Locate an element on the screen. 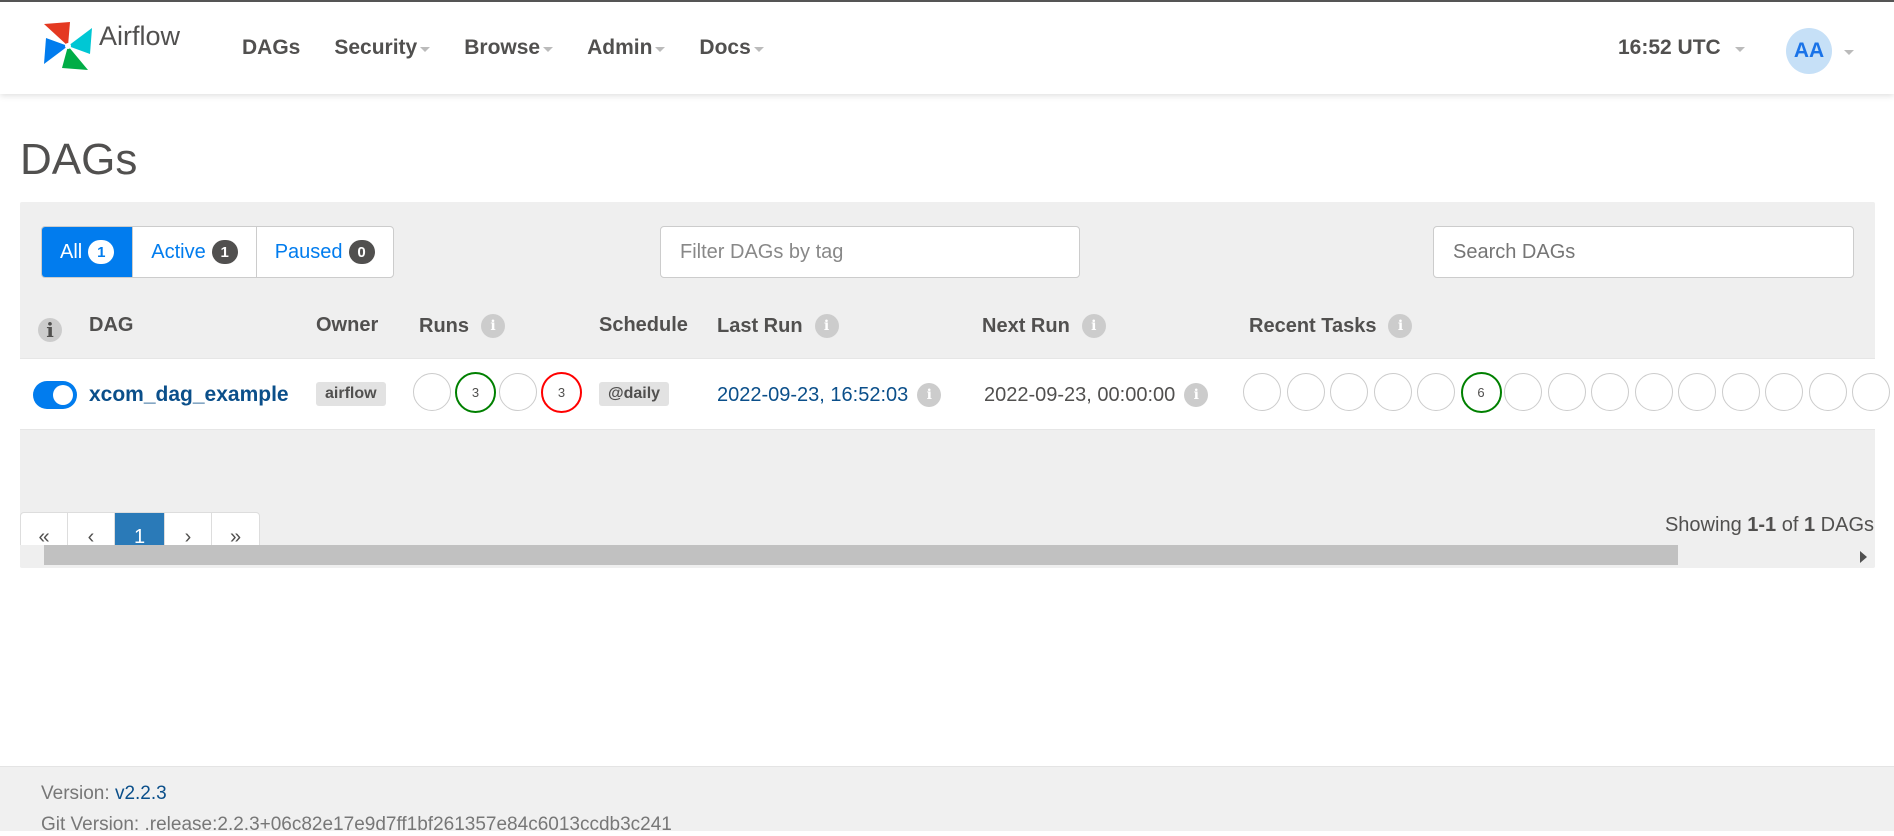 The width and height of the screenshot is (1894, 836). nav-browse: Browse is located at coordinates (508, 48).